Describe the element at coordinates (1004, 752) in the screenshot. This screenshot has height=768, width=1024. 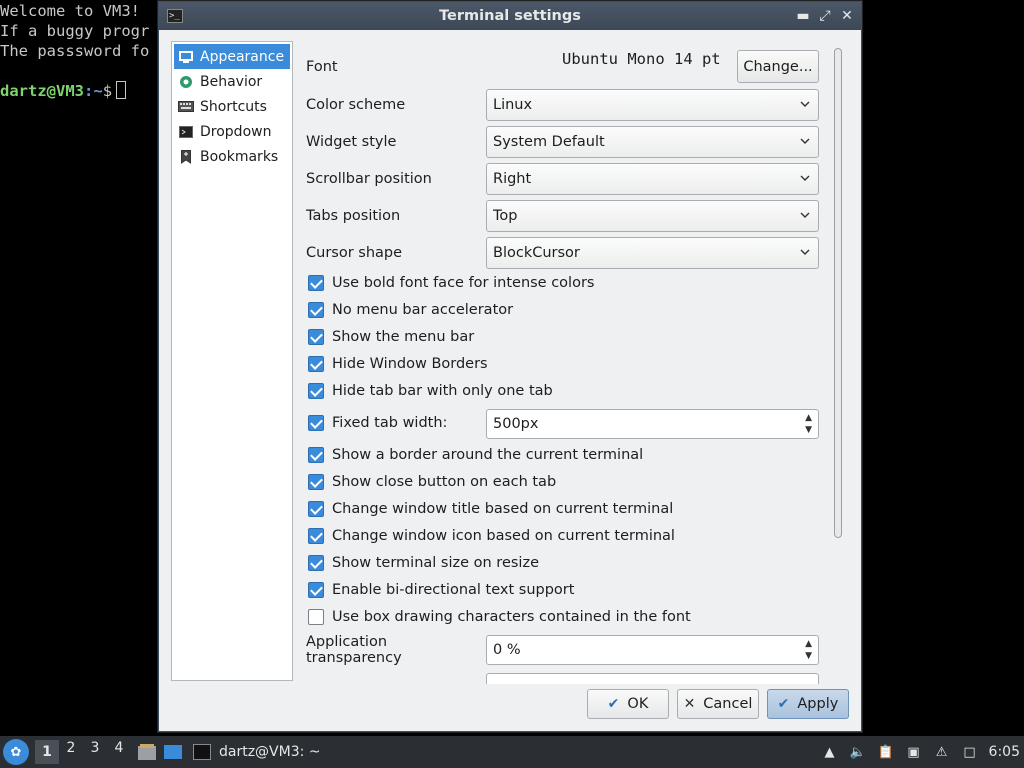
I see `clock: 6:05` at that location.